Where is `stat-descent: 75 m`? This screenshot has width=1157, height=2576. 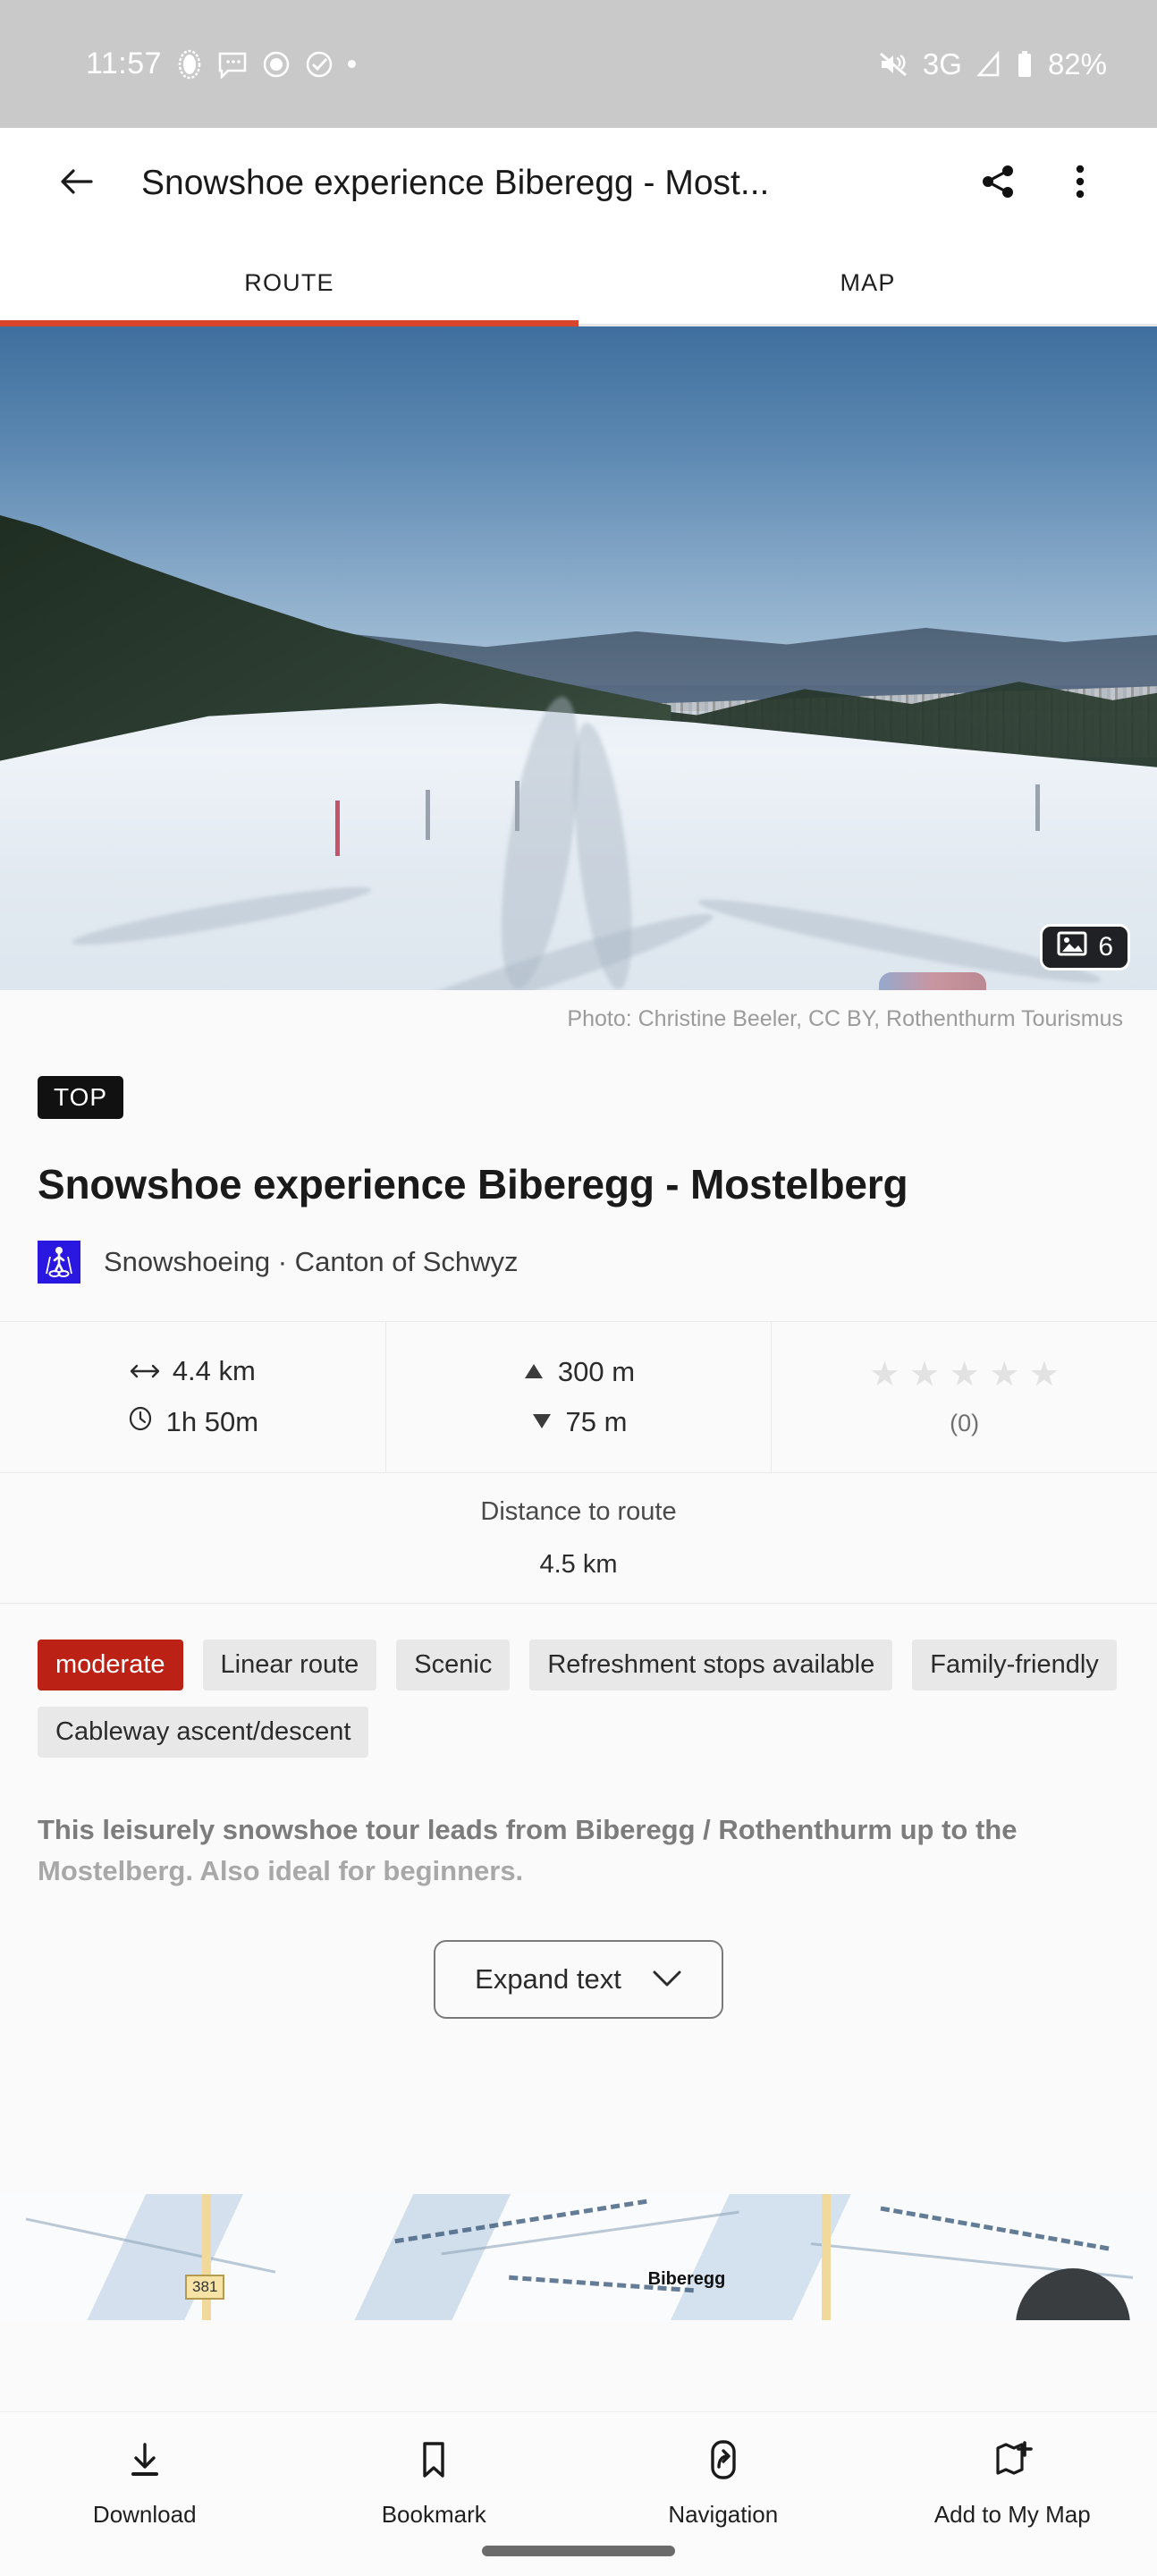 stat-descent: 75 m is located at coordinates (579, 1422).